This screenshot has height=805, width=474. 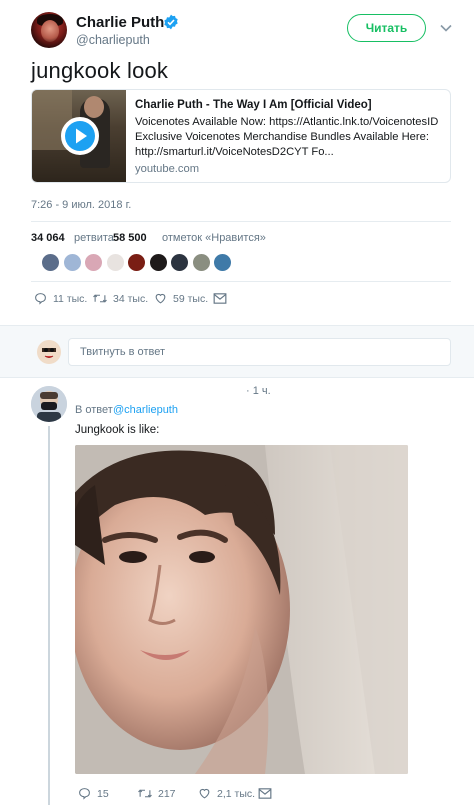 I want to click on author-display-name: Charlie Puth, so click(x=120, y=22).